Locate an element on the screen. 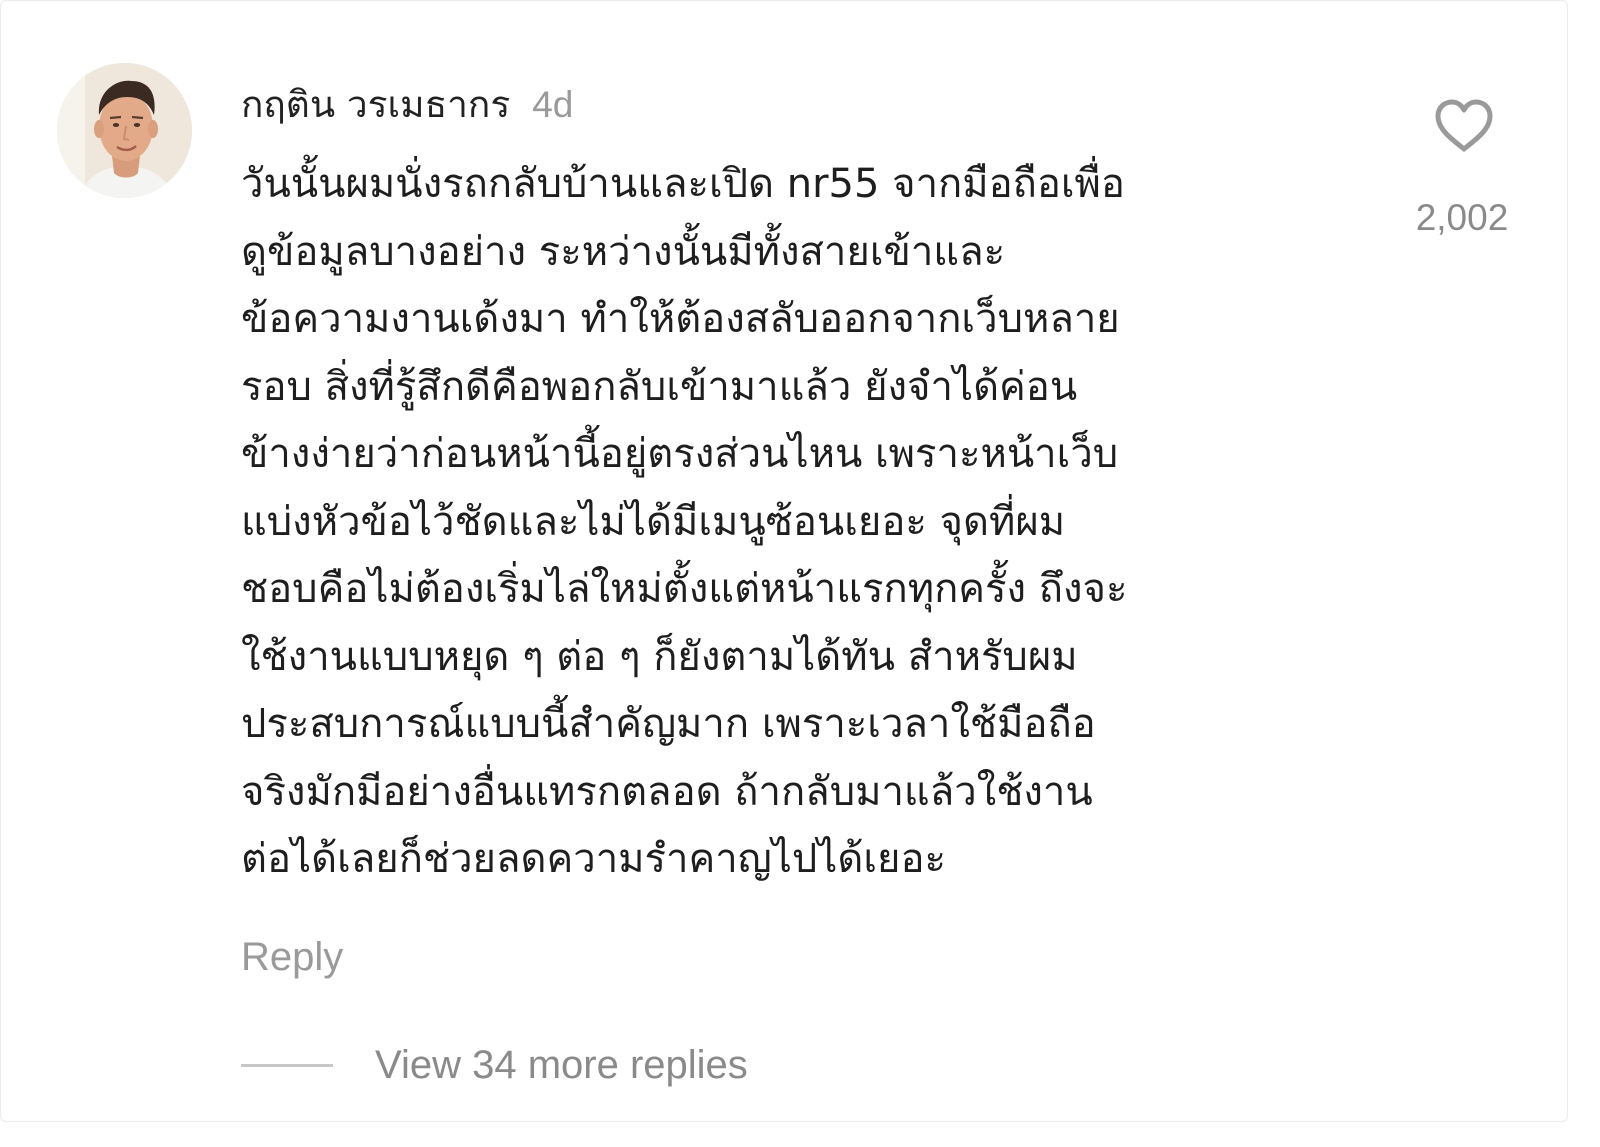 This screenshot has height=1147, width=1600. replies-divider is located at coordinates (287, 1065).